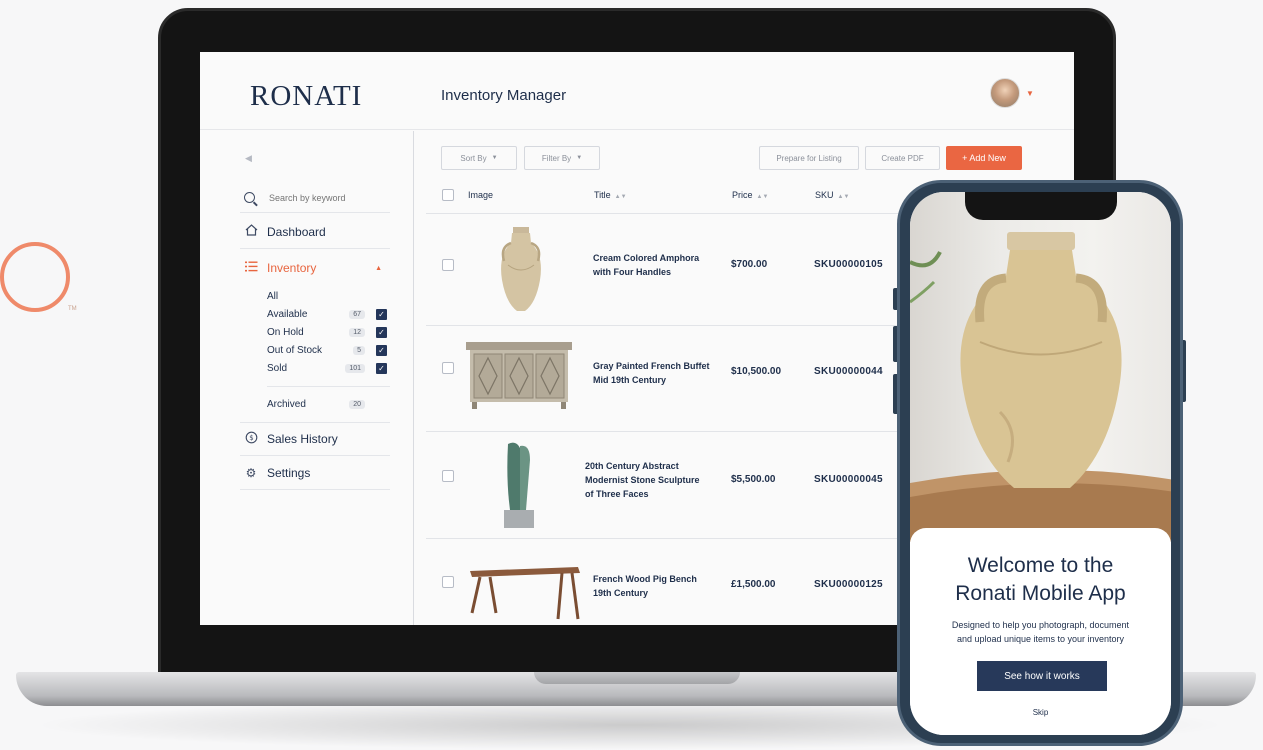 The height and width of the screenshot is (750, 1263). What do you see at coordinates (632, 272) in the screenshot?
I see `item-title-line: with Four Handles` at bounding box center [632, 272].